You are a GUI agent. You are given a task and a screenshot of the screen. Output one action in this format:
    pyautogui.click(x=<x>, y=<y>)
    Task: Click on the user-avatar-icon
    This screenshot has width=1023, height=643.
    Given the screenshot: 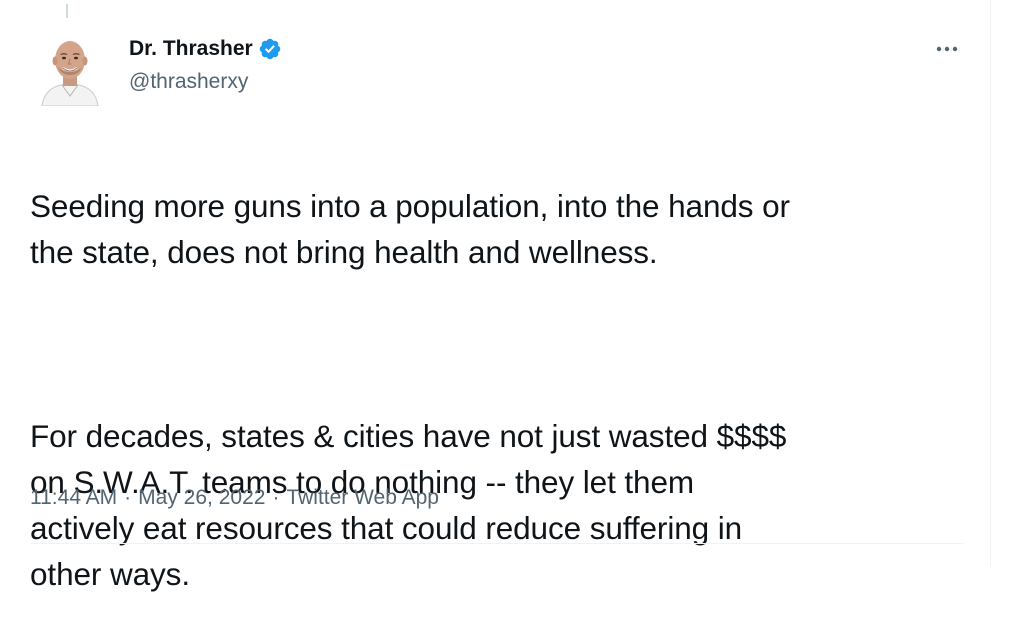 What is the action you would take?
    pyautogui.click(x=70, y=68)
    